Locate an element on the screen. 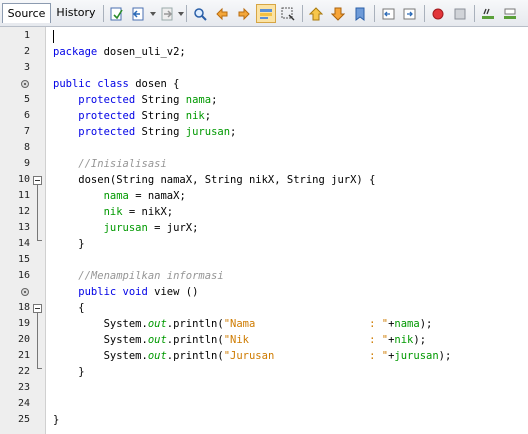 Image resolution: width=528 pixels, height=434 pixels. line-number: 8 is located at coordinates (26, 147).